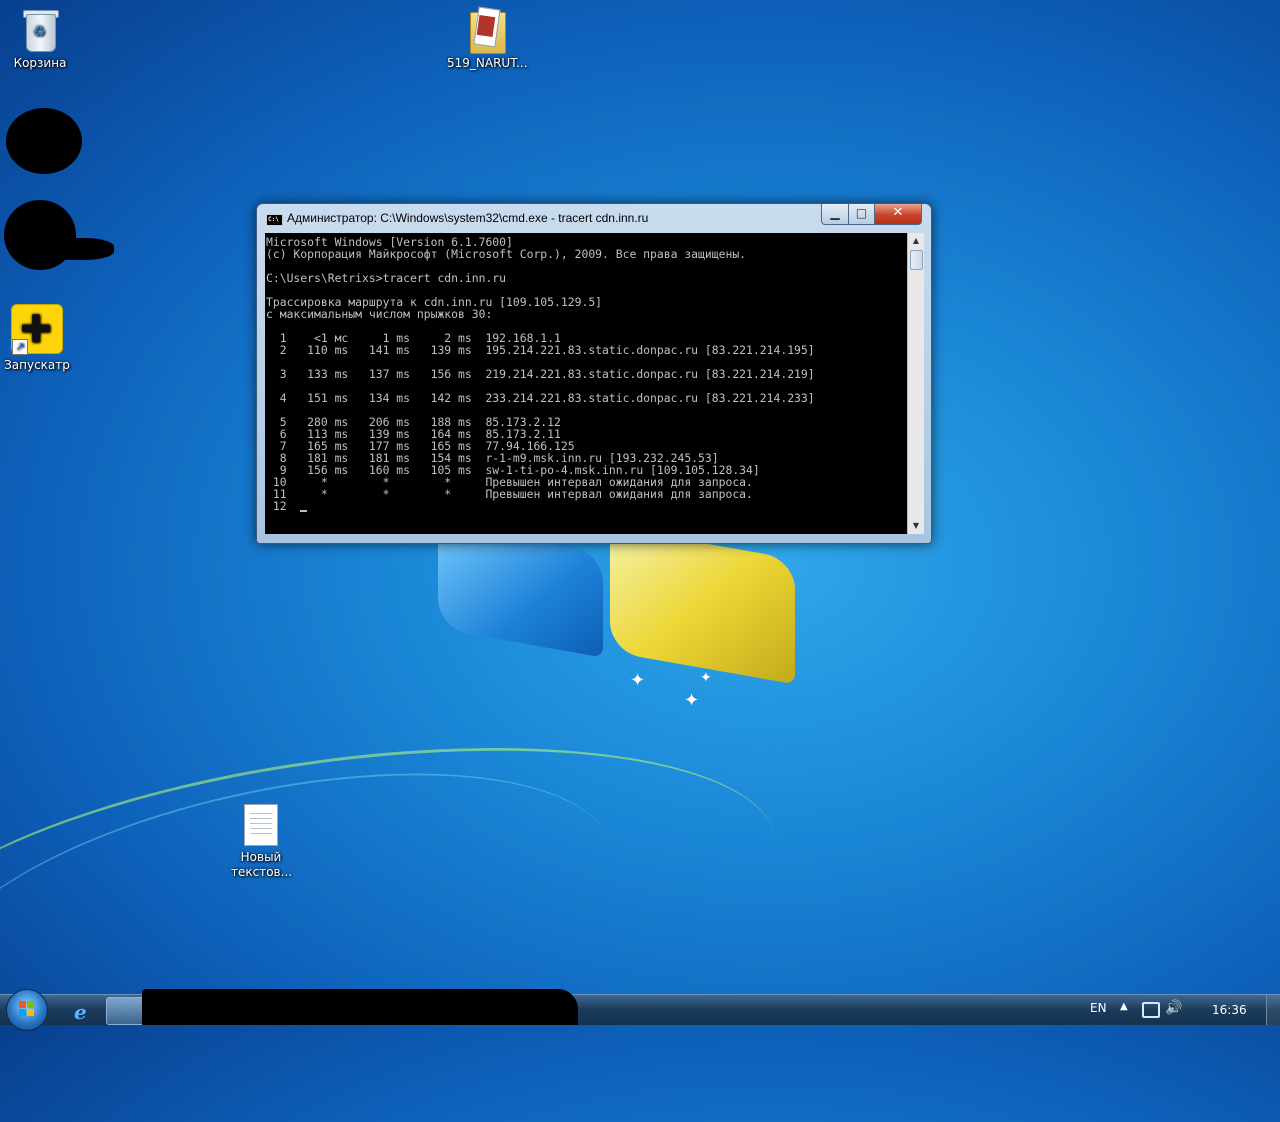 This screenshot has width=1280, height=1122. I want to click on close-button: ✕, so click(898, 214).